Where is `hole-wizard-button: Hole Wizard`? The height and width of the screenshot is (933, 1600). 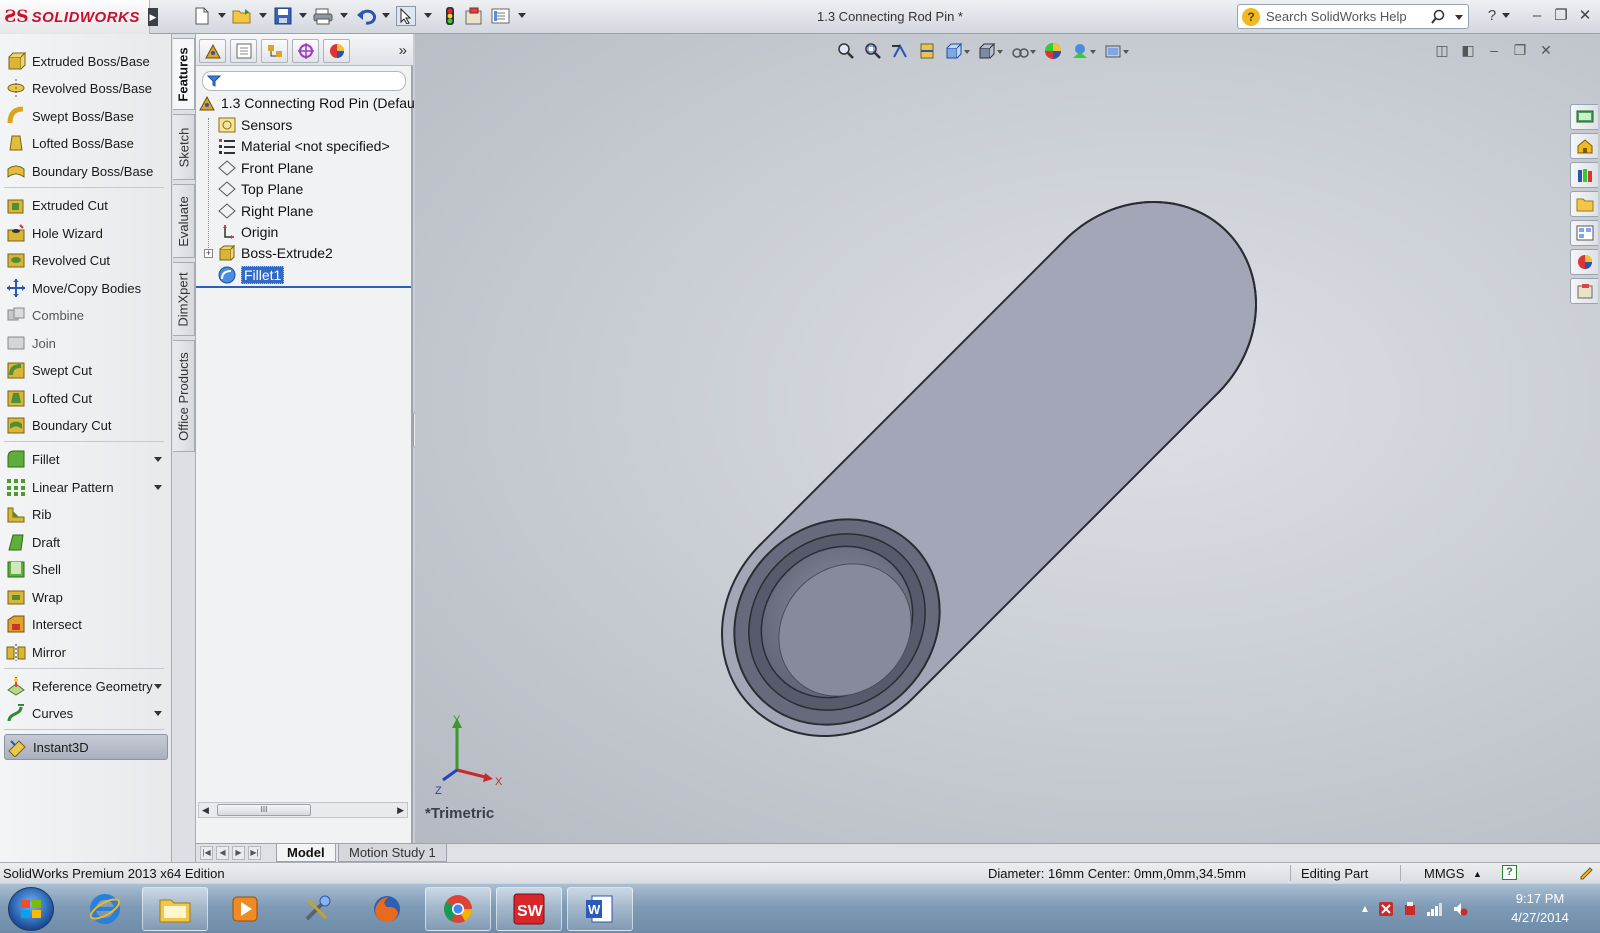
hole-wizard-button: Hole Wizard is located at coordinates (86, 233).